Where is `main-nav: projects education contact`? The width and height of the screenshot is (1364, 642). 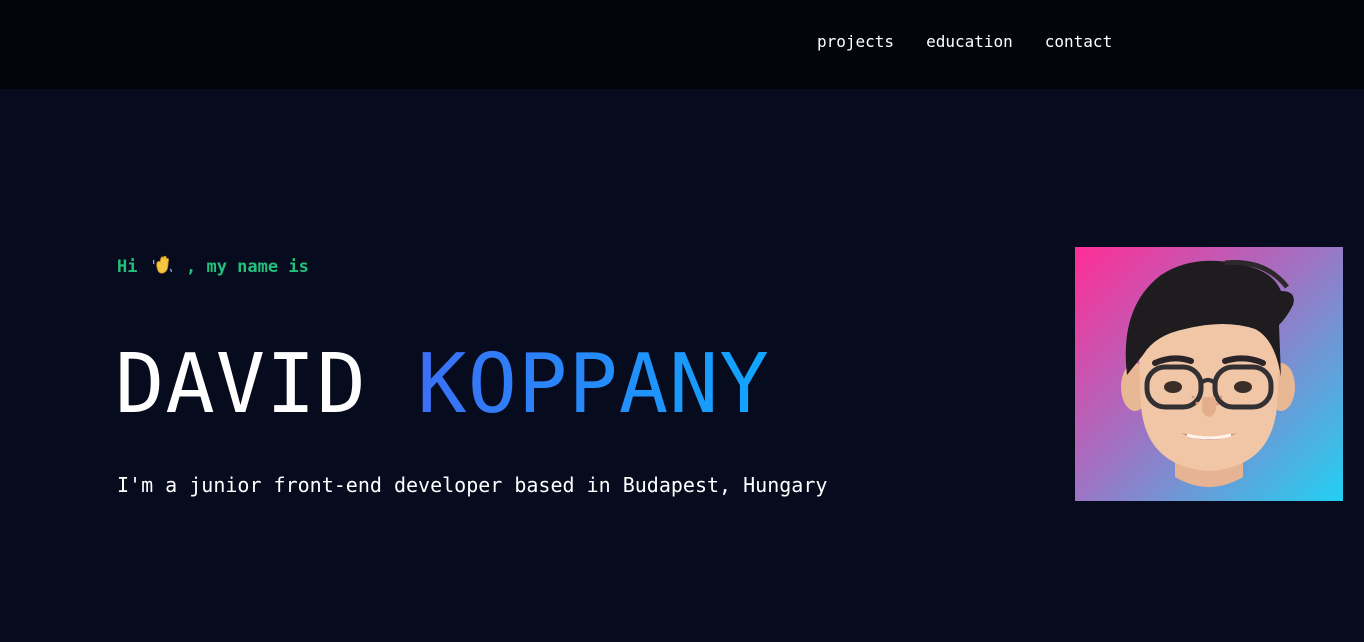
main-nav: projects education contact is located at coordinates (964, 42).